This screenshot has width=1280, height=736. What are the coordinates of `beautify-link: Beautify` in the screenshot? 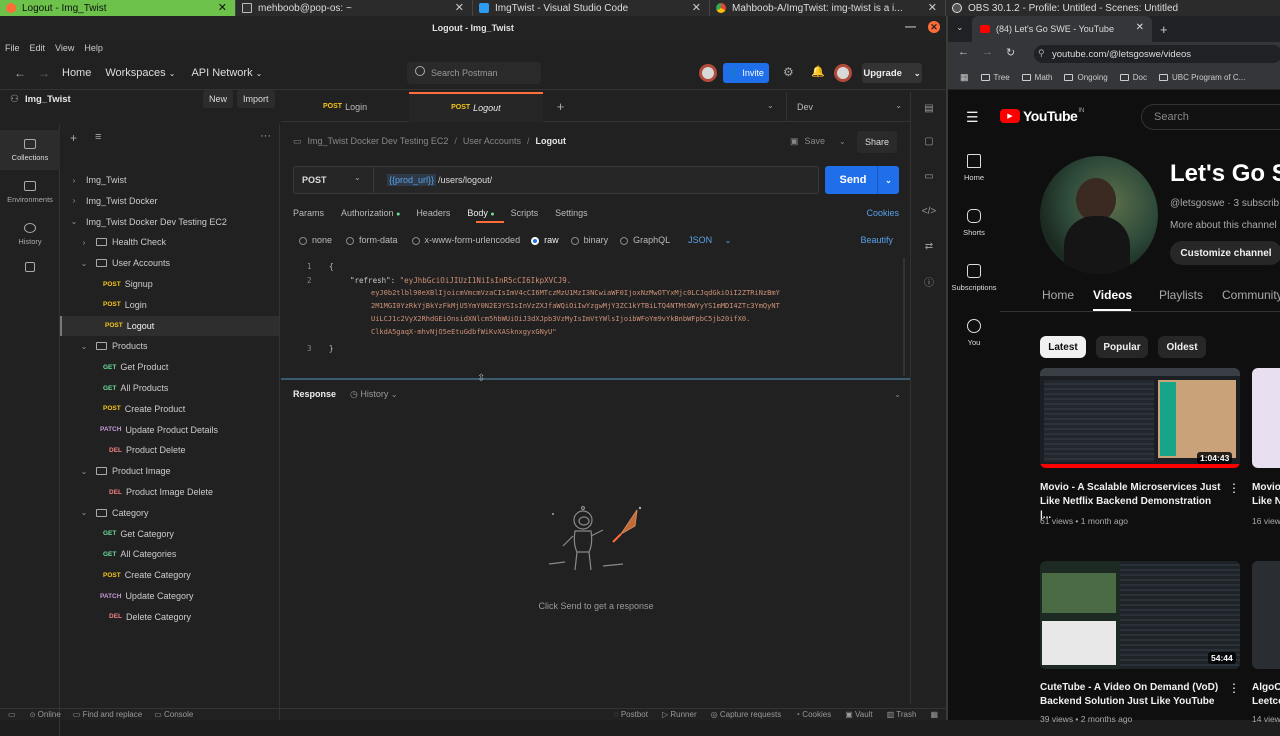 It's located at (876, 240).